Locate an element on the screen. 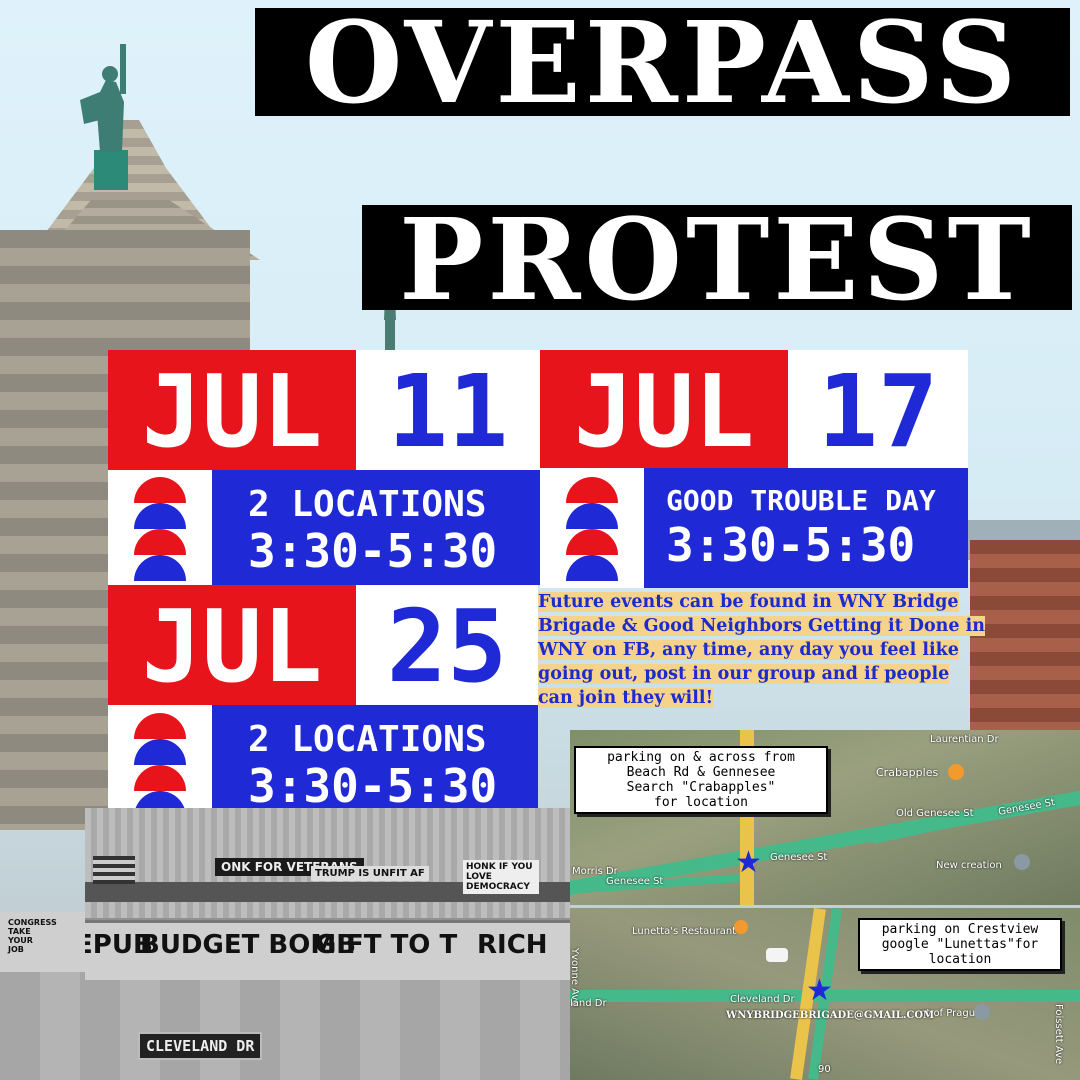 The width and height of the screenshot is (1080, 1080). map-label: Morris Dr is located at coordinates (595, 871).